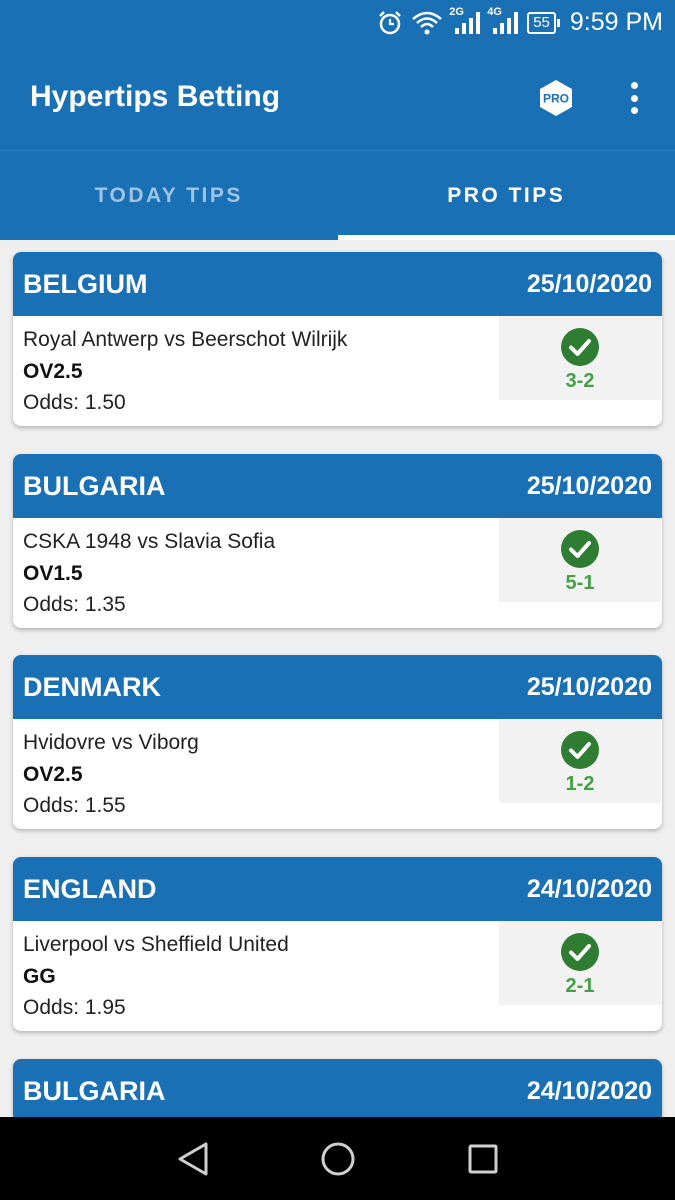 Image resolution: width=675 pixels, height=1200 pixels. Describe the element at coordinates (337, 889) in the screenshot. I see `tip-card-header: ENGLAND 24/10/2020` at that location.